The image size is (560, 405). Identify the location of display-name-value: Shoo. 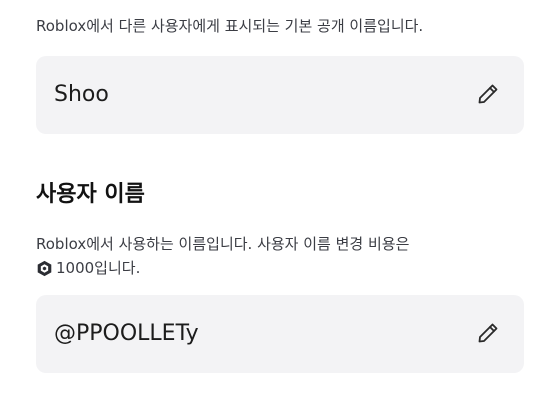
(81, 94).